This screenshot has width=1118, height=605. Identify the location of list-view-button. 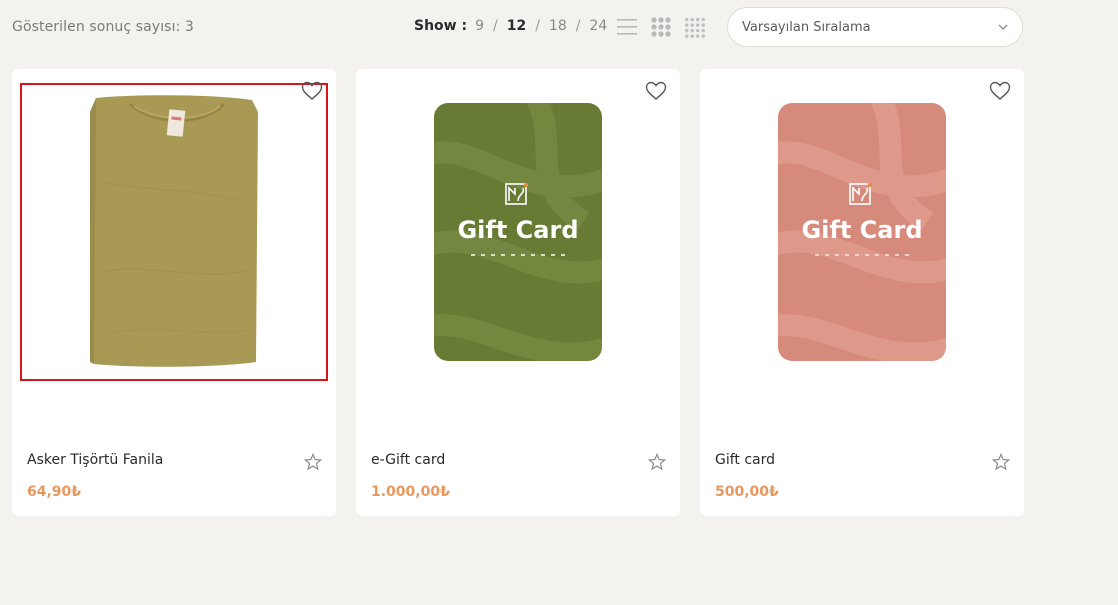
(627, 27).